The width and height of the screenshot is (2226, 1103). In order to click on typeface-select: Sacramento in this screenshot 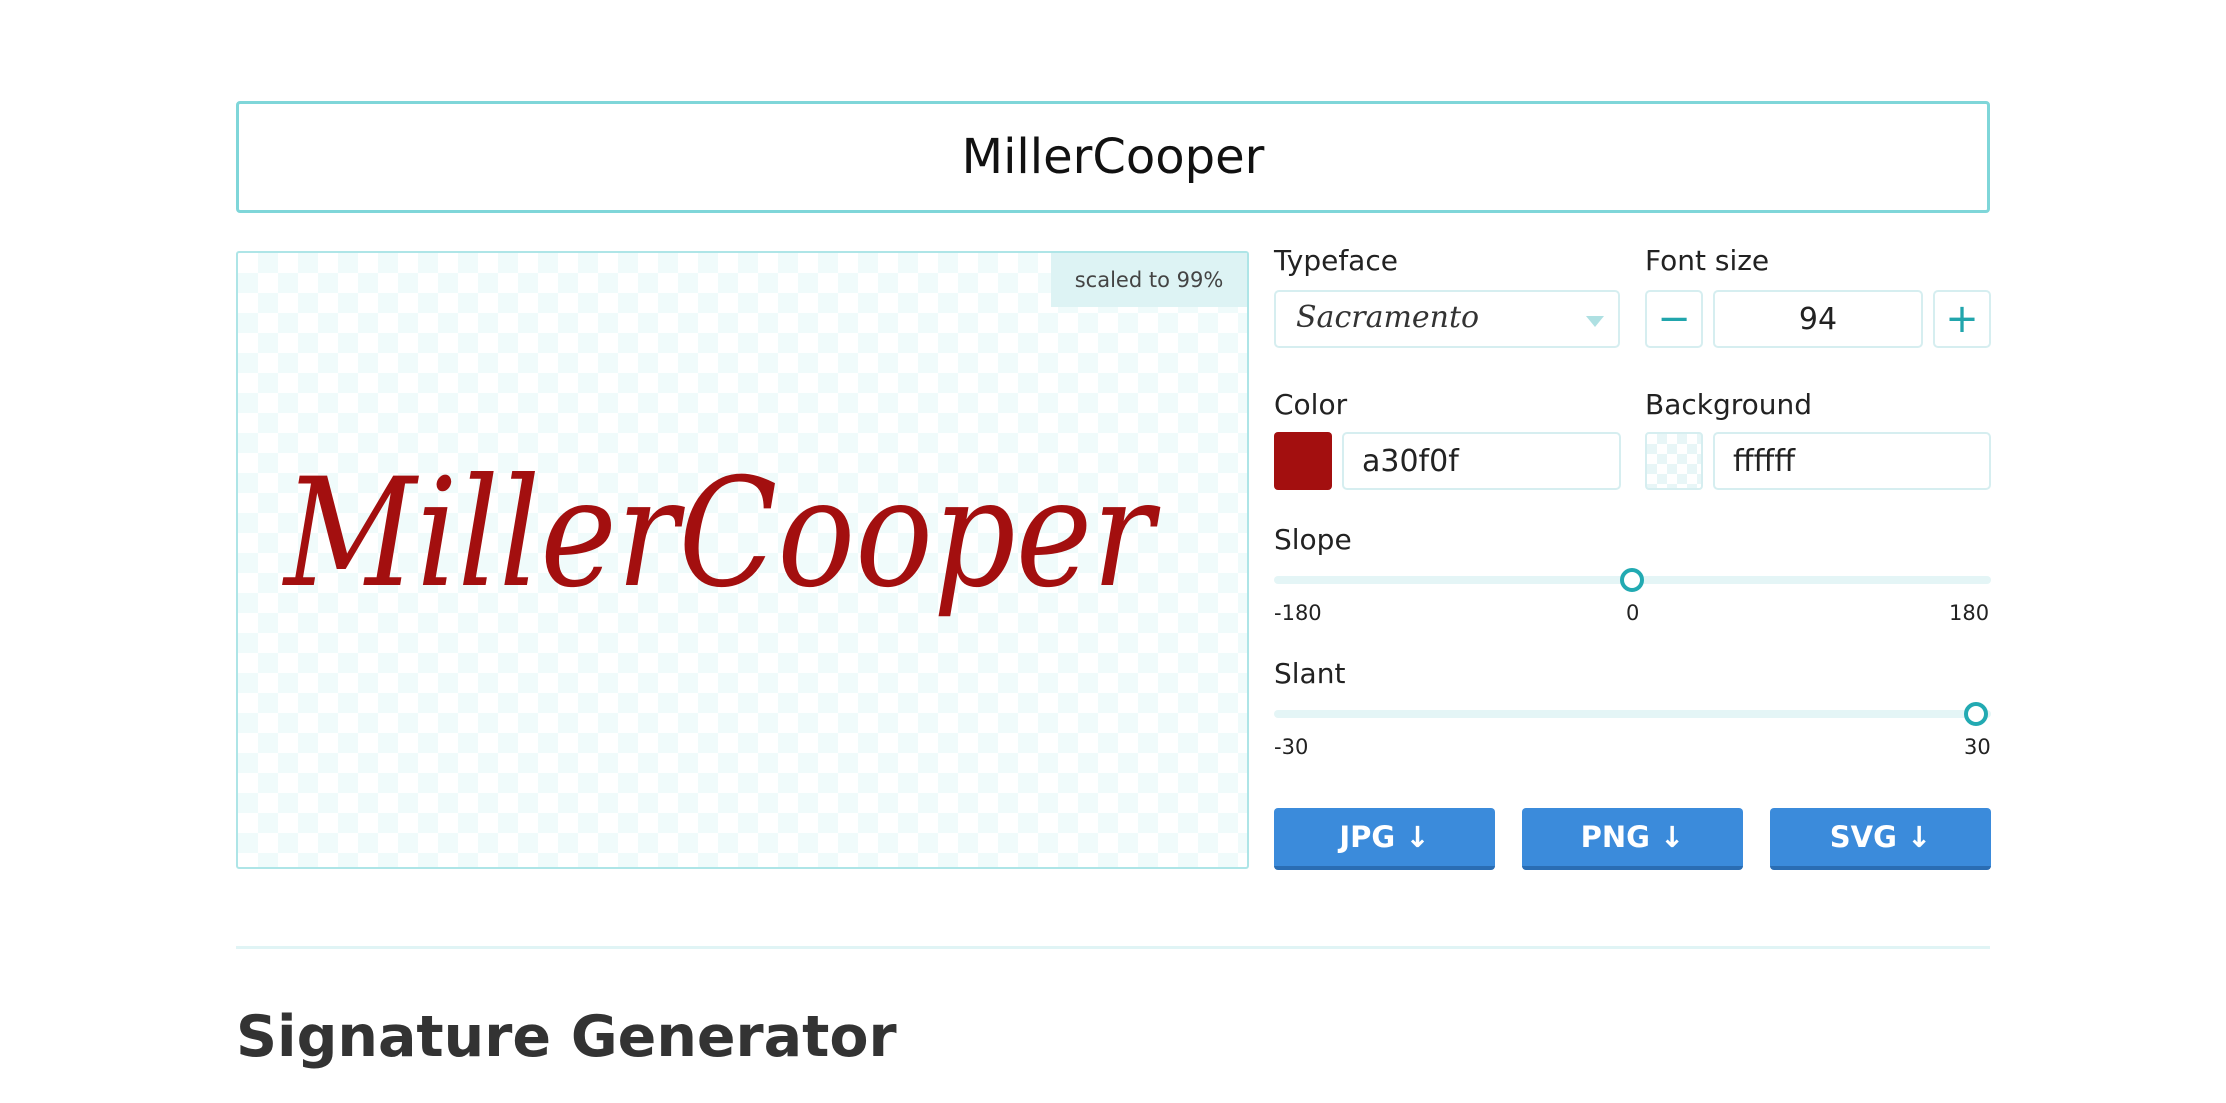, I will do `click(1447, 319)`.